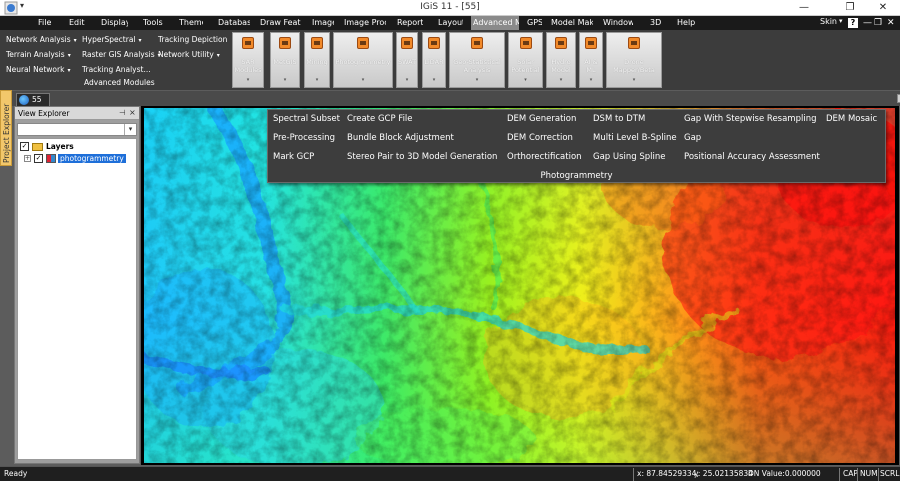 The image size is (900, 481). What do you see at coordinates (77, 23) in the screenshot?
I see `menu-edit: Edit` at bounding box center [77, 23].